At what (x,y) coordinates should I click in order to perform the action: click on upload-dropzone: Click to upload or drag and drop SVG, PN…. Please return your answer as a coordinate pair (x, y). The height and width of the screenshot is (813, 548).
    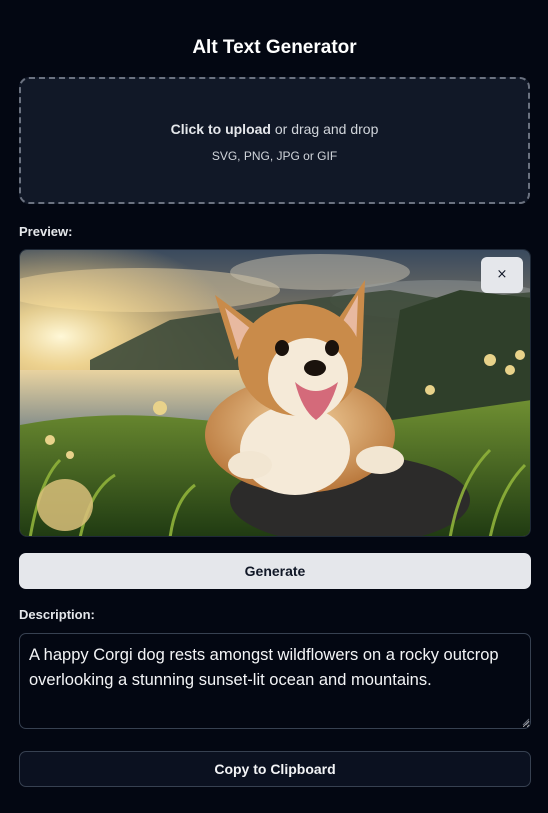
    Looking at the image, I should click on (274, 140).